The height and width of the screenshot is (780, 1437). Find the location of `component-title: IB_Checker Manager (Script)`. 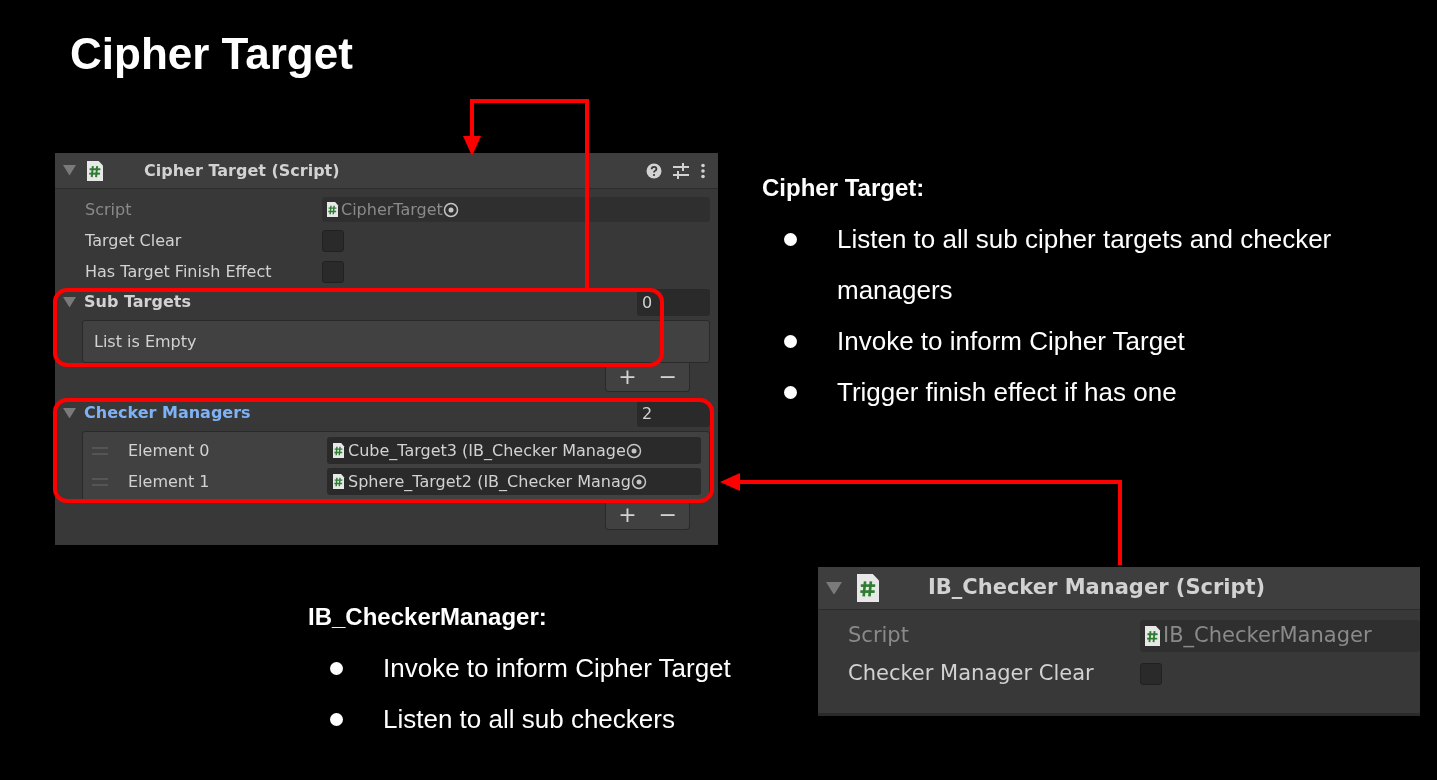

component-title: IB_Checker Manager (Script) is located at coordinates (1097, 588).